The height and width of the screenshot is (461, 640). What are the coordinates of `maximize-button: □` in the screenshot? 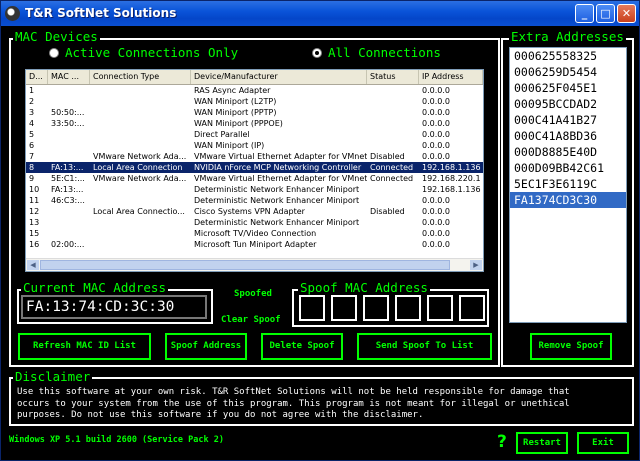 It's located at (605, 13).